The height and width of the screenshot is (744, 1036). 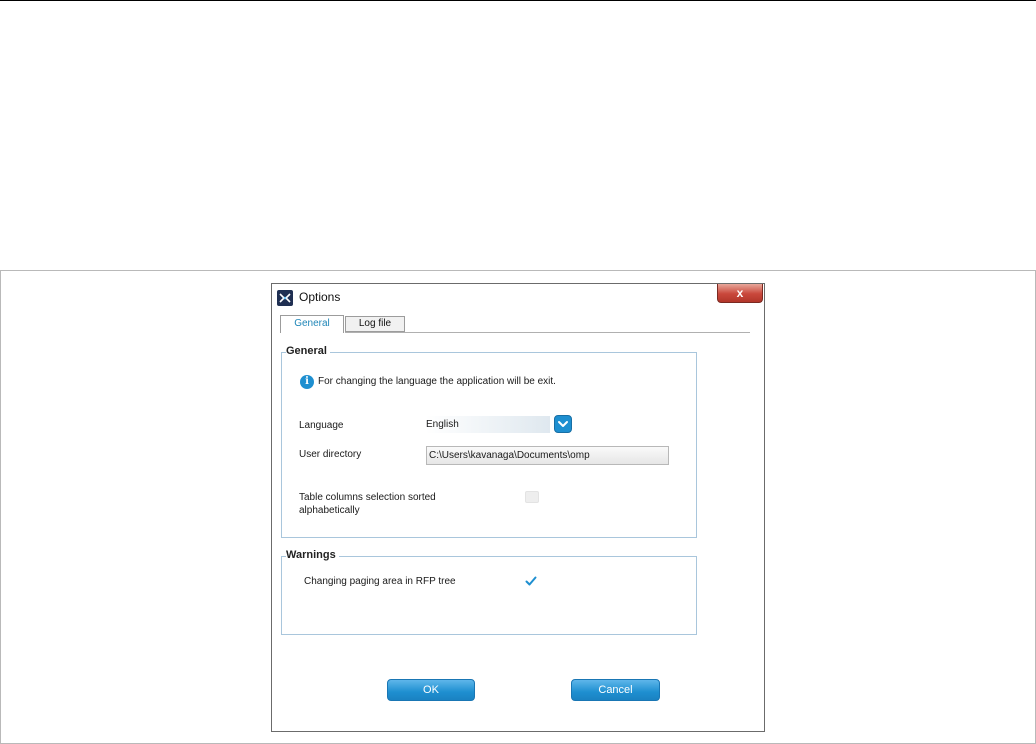 I want to click on top-divider, so click(x=518, y=0).